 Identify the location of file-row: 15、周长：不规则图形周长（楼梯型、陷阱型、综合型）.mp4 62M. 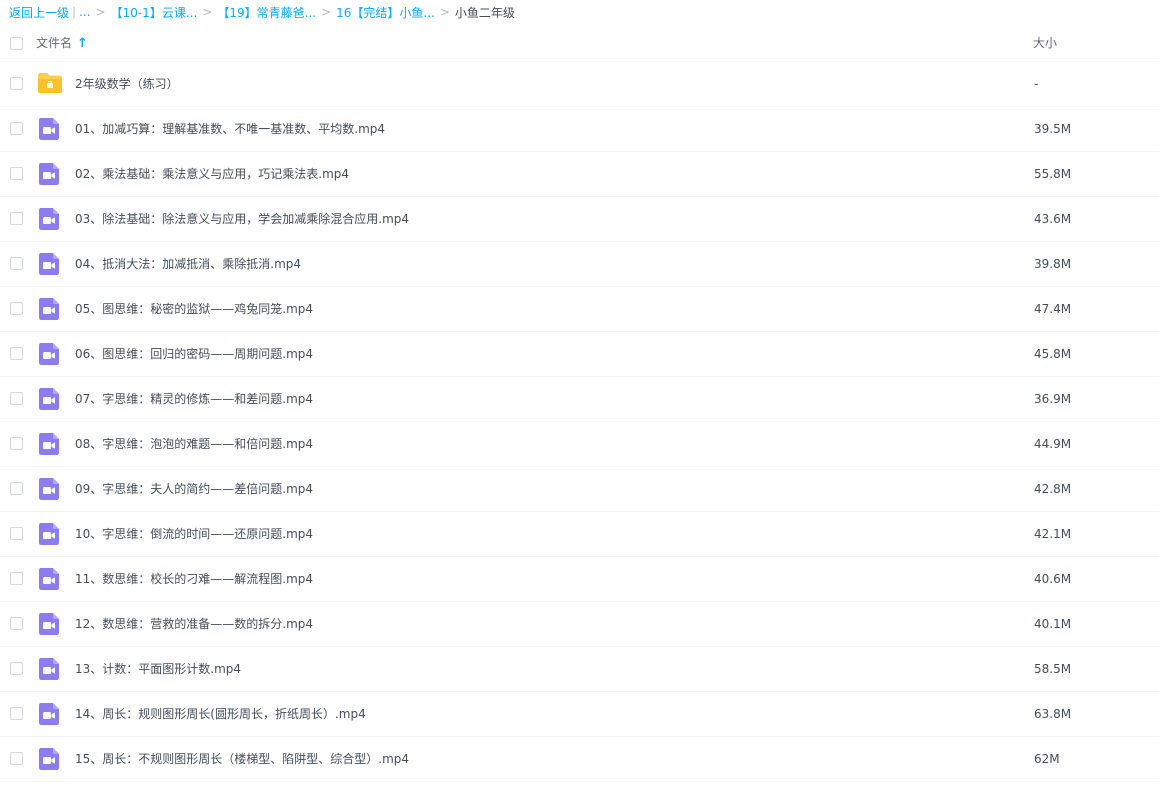
(579, 759).